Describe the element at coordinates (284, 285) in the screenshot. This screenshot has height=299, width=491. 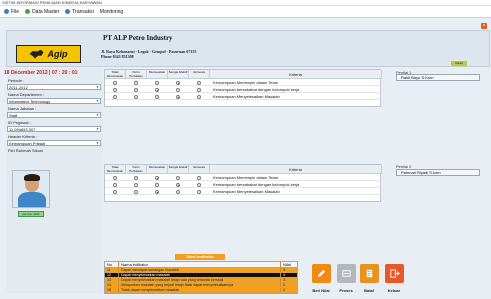
I see `cell-nilai: 2` at that location.